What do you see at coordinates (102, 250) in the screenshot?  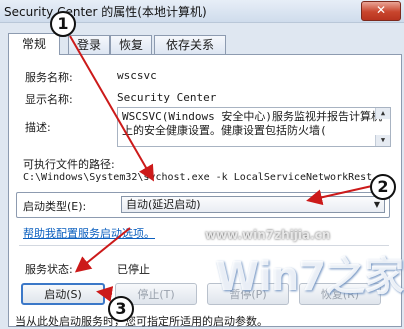 I see `arrow-3a` at bounding box center [102, 250].